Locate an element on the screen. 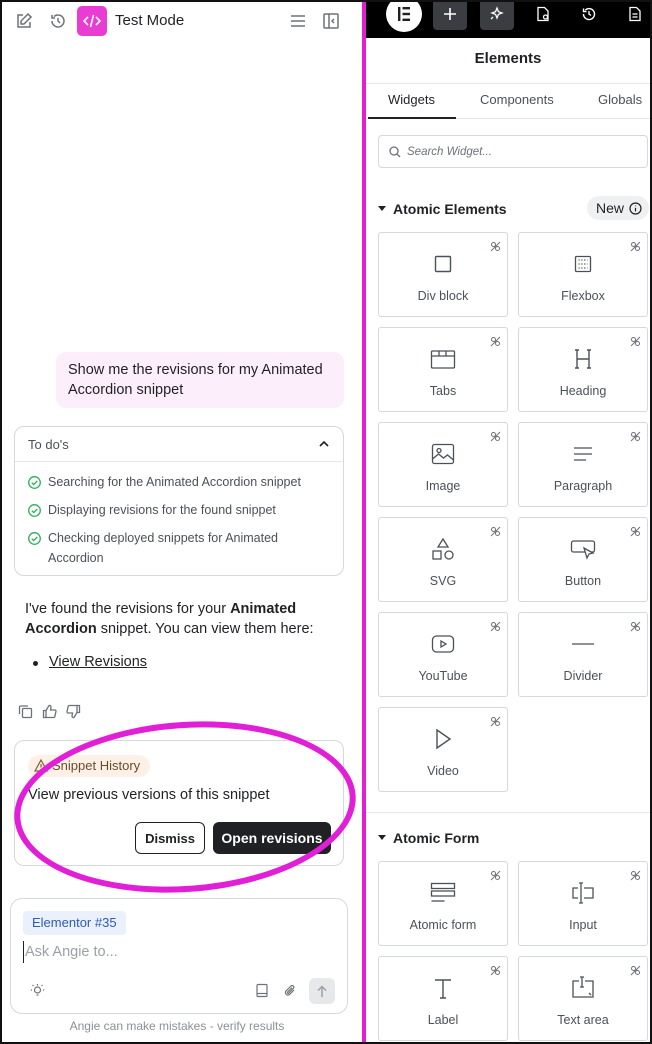  widget-video: Video is located at coordinates (443, 749).